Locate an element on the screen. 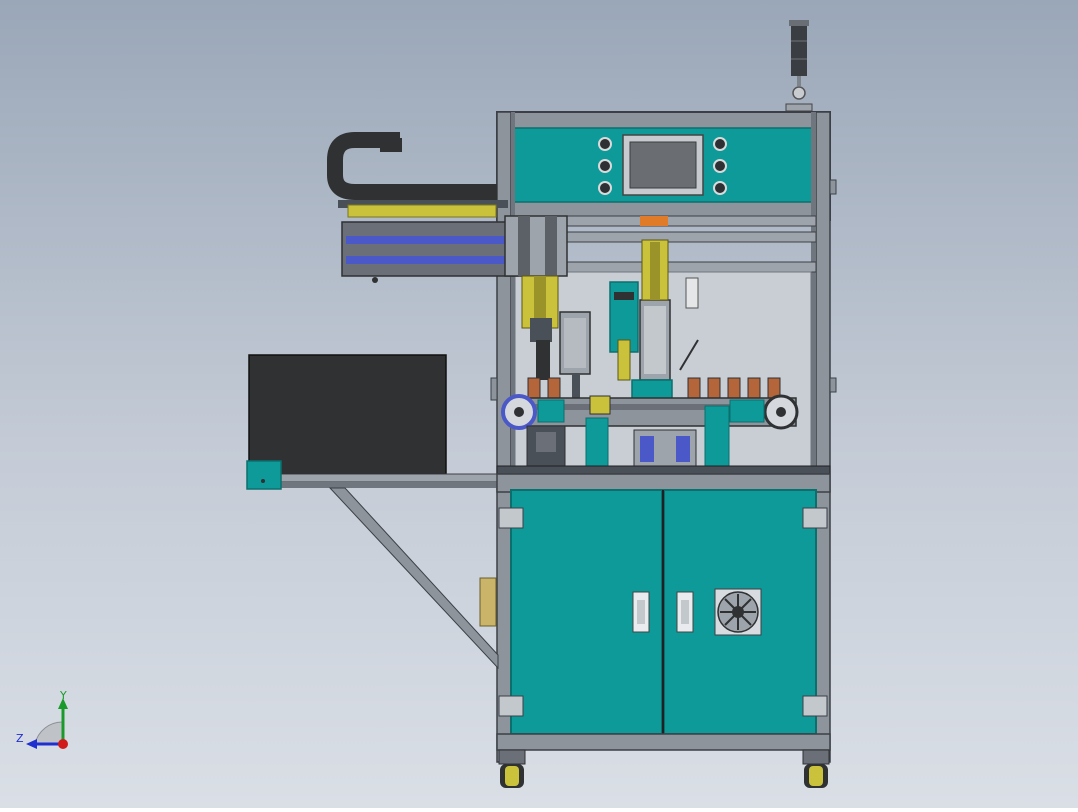 The height and width of the screenshot is (812, 1078). conveyor-belt is located at coordinates (650, 412).